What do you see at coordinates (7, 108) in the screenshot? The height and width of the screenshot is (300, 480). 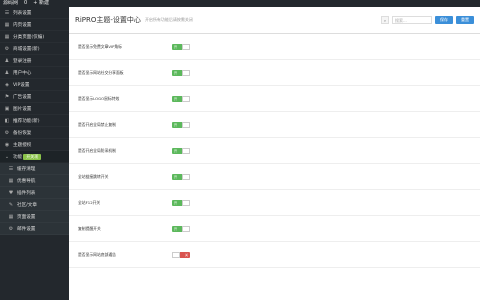 I see `image-icon: ▣` at bounding box center [7, 108].